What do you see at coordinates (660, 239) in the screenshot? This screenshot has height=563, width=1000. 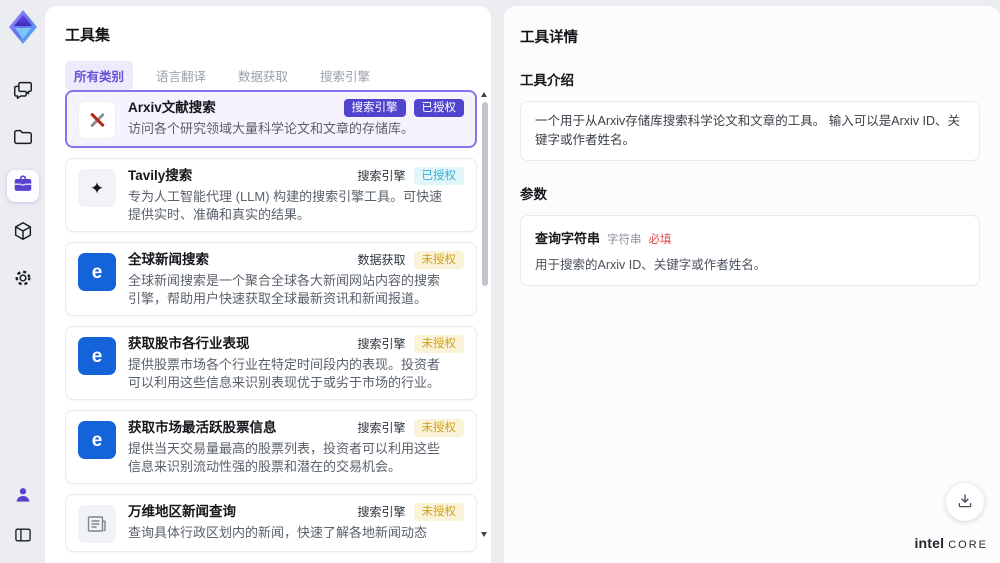 I see `parameter-required-badge: 必填` at bounding box center [660, 239].